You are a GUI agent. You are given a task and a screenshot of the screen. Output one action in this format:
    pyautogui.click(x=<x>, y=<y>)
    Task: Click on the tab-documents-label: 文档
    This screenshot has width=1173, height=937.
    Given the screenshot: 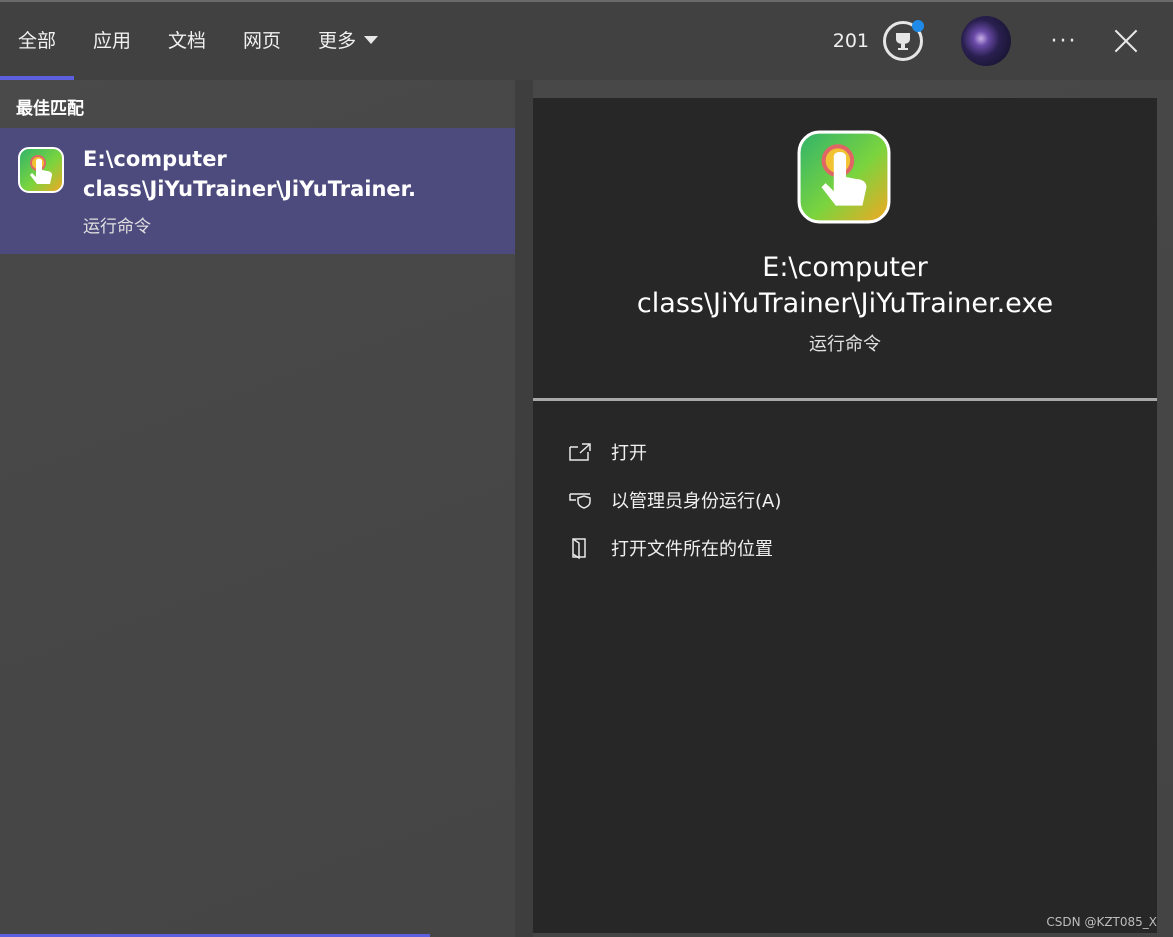 What is the action you would take?
    pyautogui.click(x=187, y=41)
    